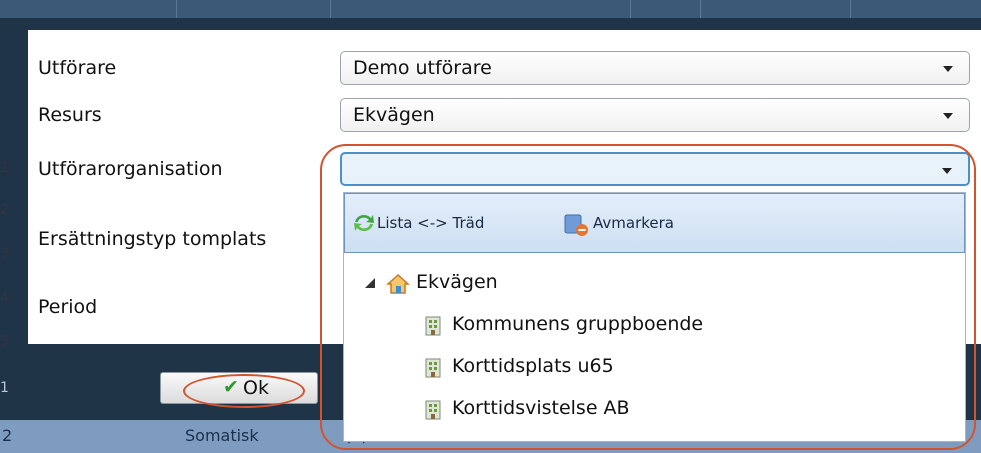 The image size is (981, 453). Describe the element at coordinates (77, 68) in the screenshot. I see `utforare-label: Utförare` at that location.